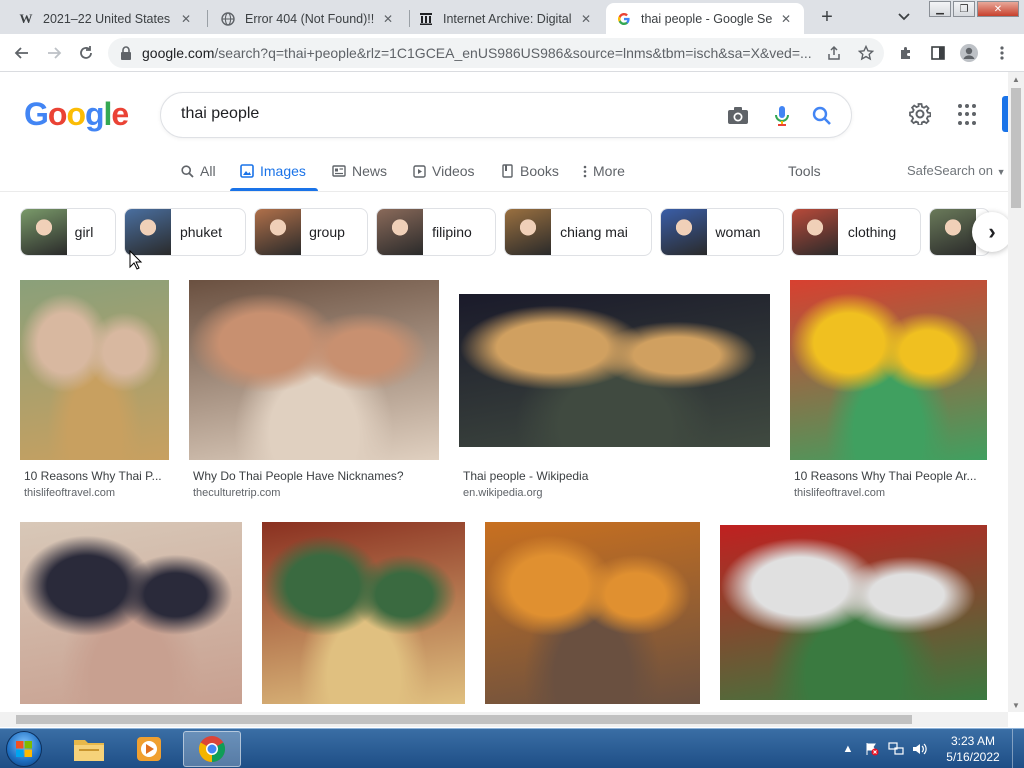 The image size is (1024, 768). Describe the element at coordinates (834, 53) in the screenshot. I see `share-icon` at that location.